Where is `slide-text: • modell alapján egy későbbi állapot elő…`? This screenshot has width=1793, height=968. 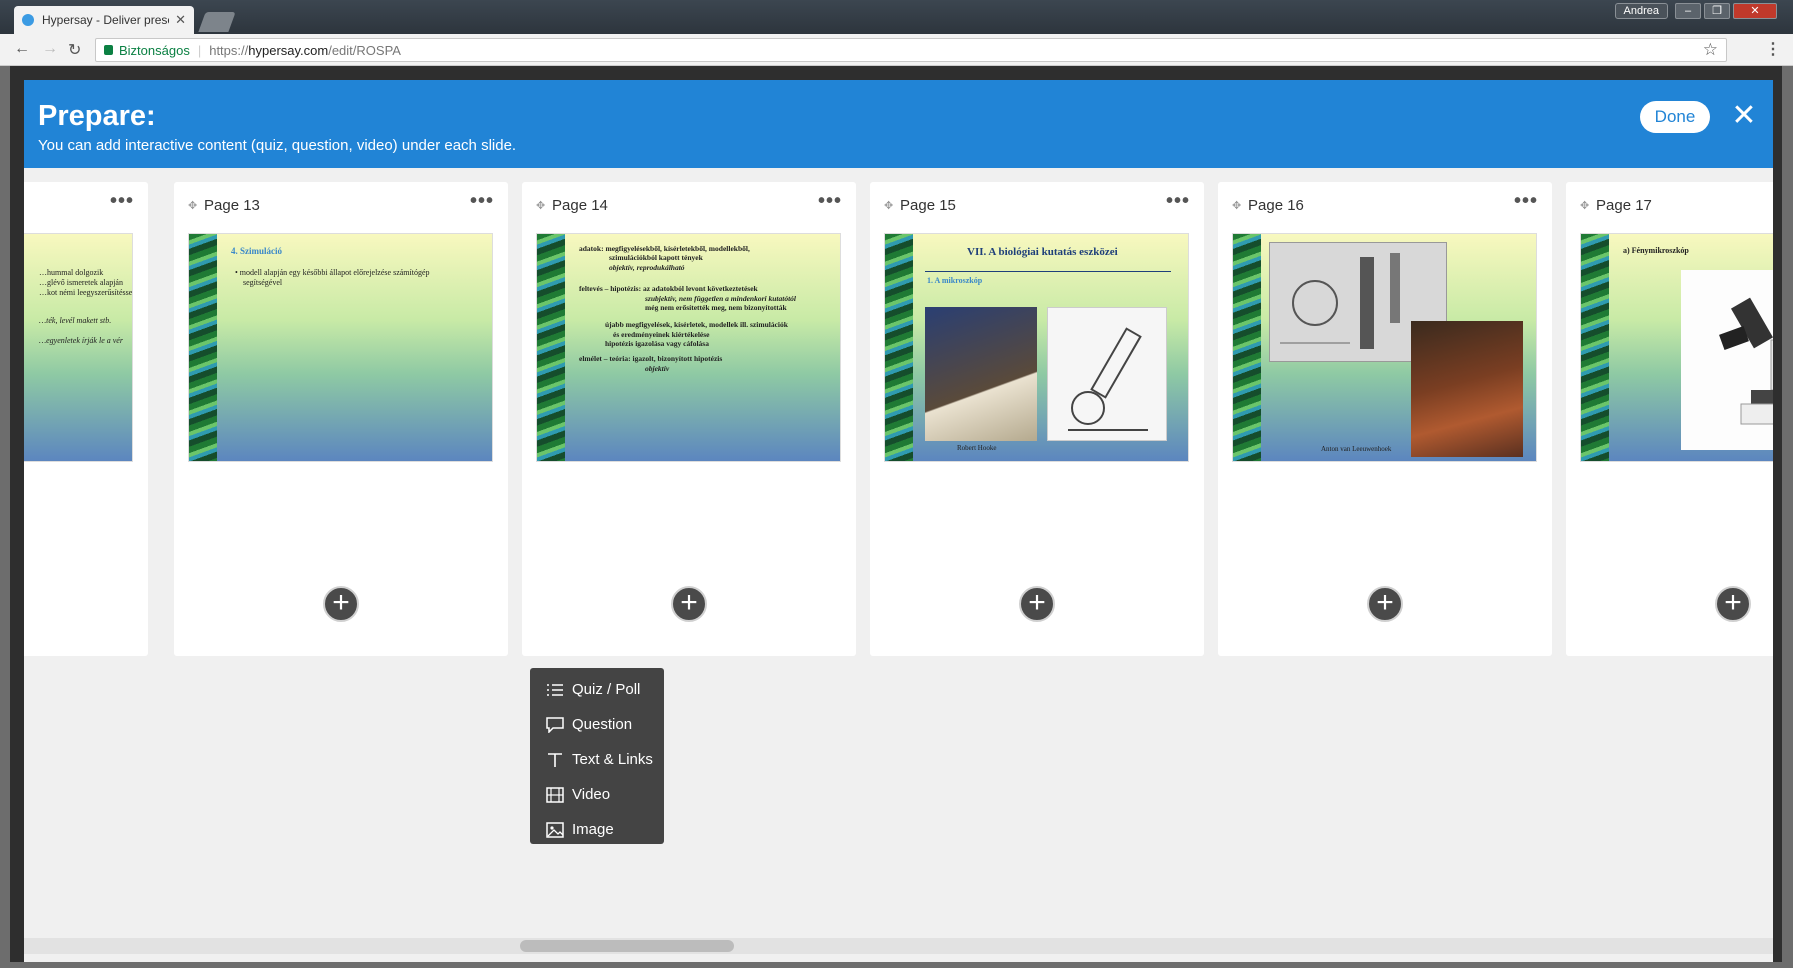 slide-text: • modell alapján egy későbbi állapot elő… is located at coordinates (332, 272).